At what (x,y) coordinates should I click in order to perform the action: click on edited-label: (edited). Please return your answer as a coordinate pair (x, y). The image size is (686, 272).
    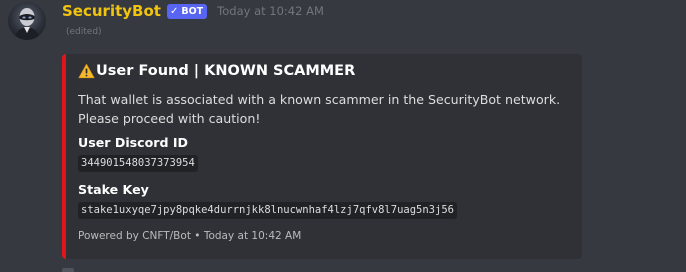
    Looking at the image, I should click on (84, 32).